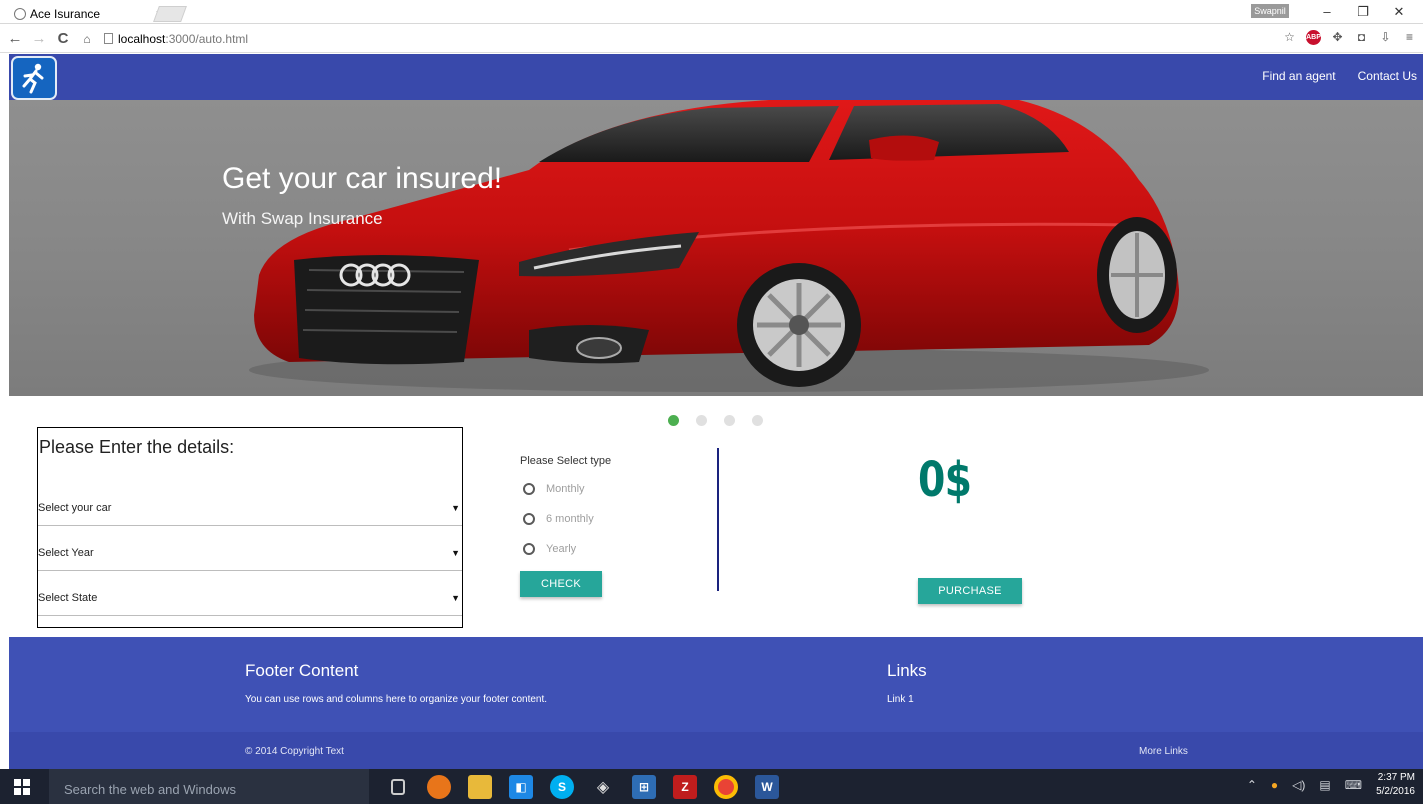 The height and width of the screenshot is (804, 1423). I want to click on system-tray: ⌃ ● ◁) ▤ ⌨ 2:37 PM 5/2/2016, so click(1331, 785).